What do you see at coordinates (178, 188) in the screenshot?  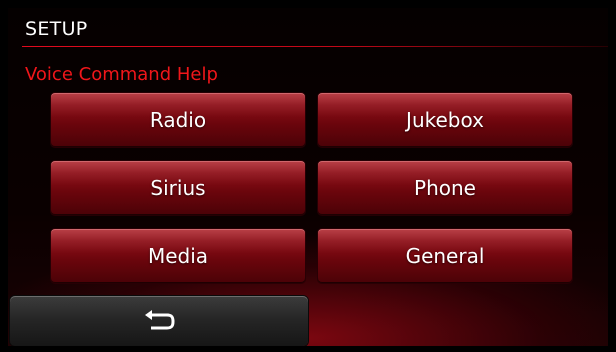 I see `sirius-button: Sirius` at bounding box center [178, 188].